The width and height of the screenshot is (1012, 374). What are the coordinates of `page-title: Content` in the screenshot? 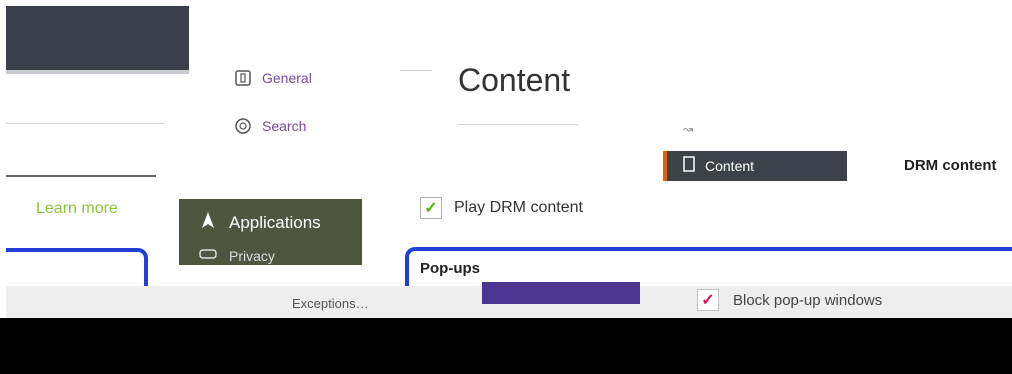 It's located at (514, 80).